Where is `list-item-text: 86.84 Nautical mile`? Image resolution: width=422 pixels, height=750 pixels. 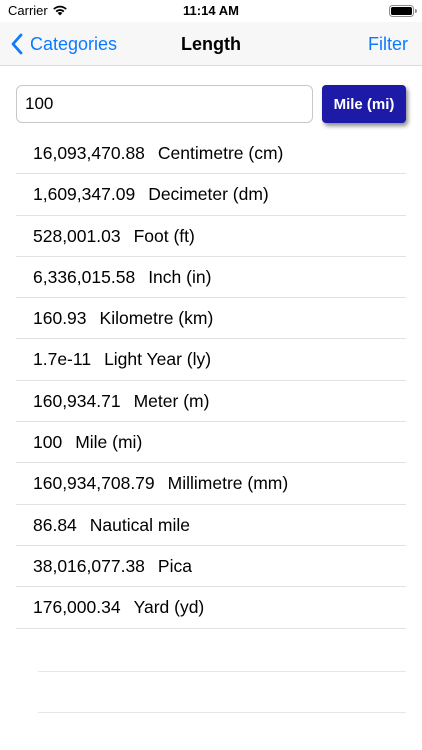
list-item-text: 86.84 Nautical mile is located at coordinates (111, 525).